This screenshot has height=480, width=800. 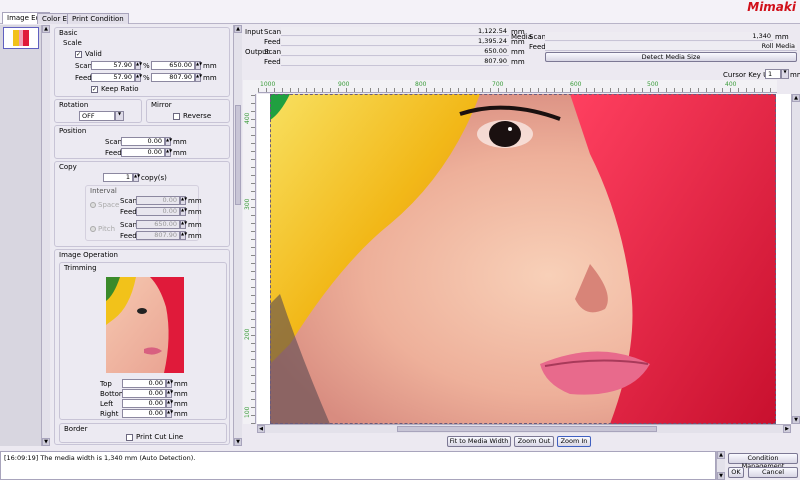 I want to click on canvas-vertical-scrollbar: ▲ ▼, so click(x=795, y=259).